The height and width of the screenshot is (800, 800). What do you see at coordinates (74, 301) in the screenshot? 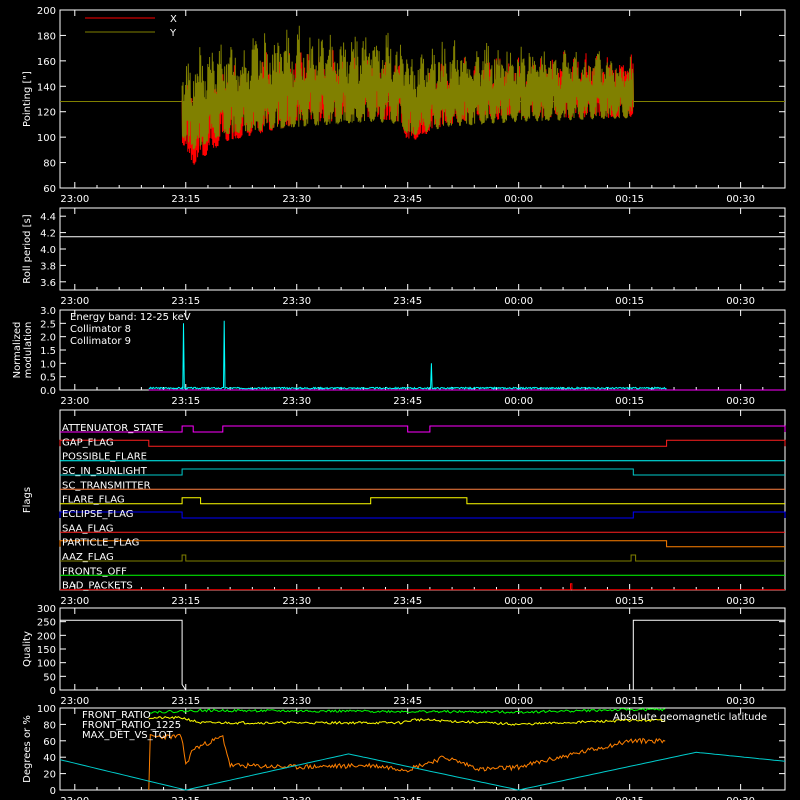
I see `roll-xtick-label: 23:00` at bounding box center [74, 301].